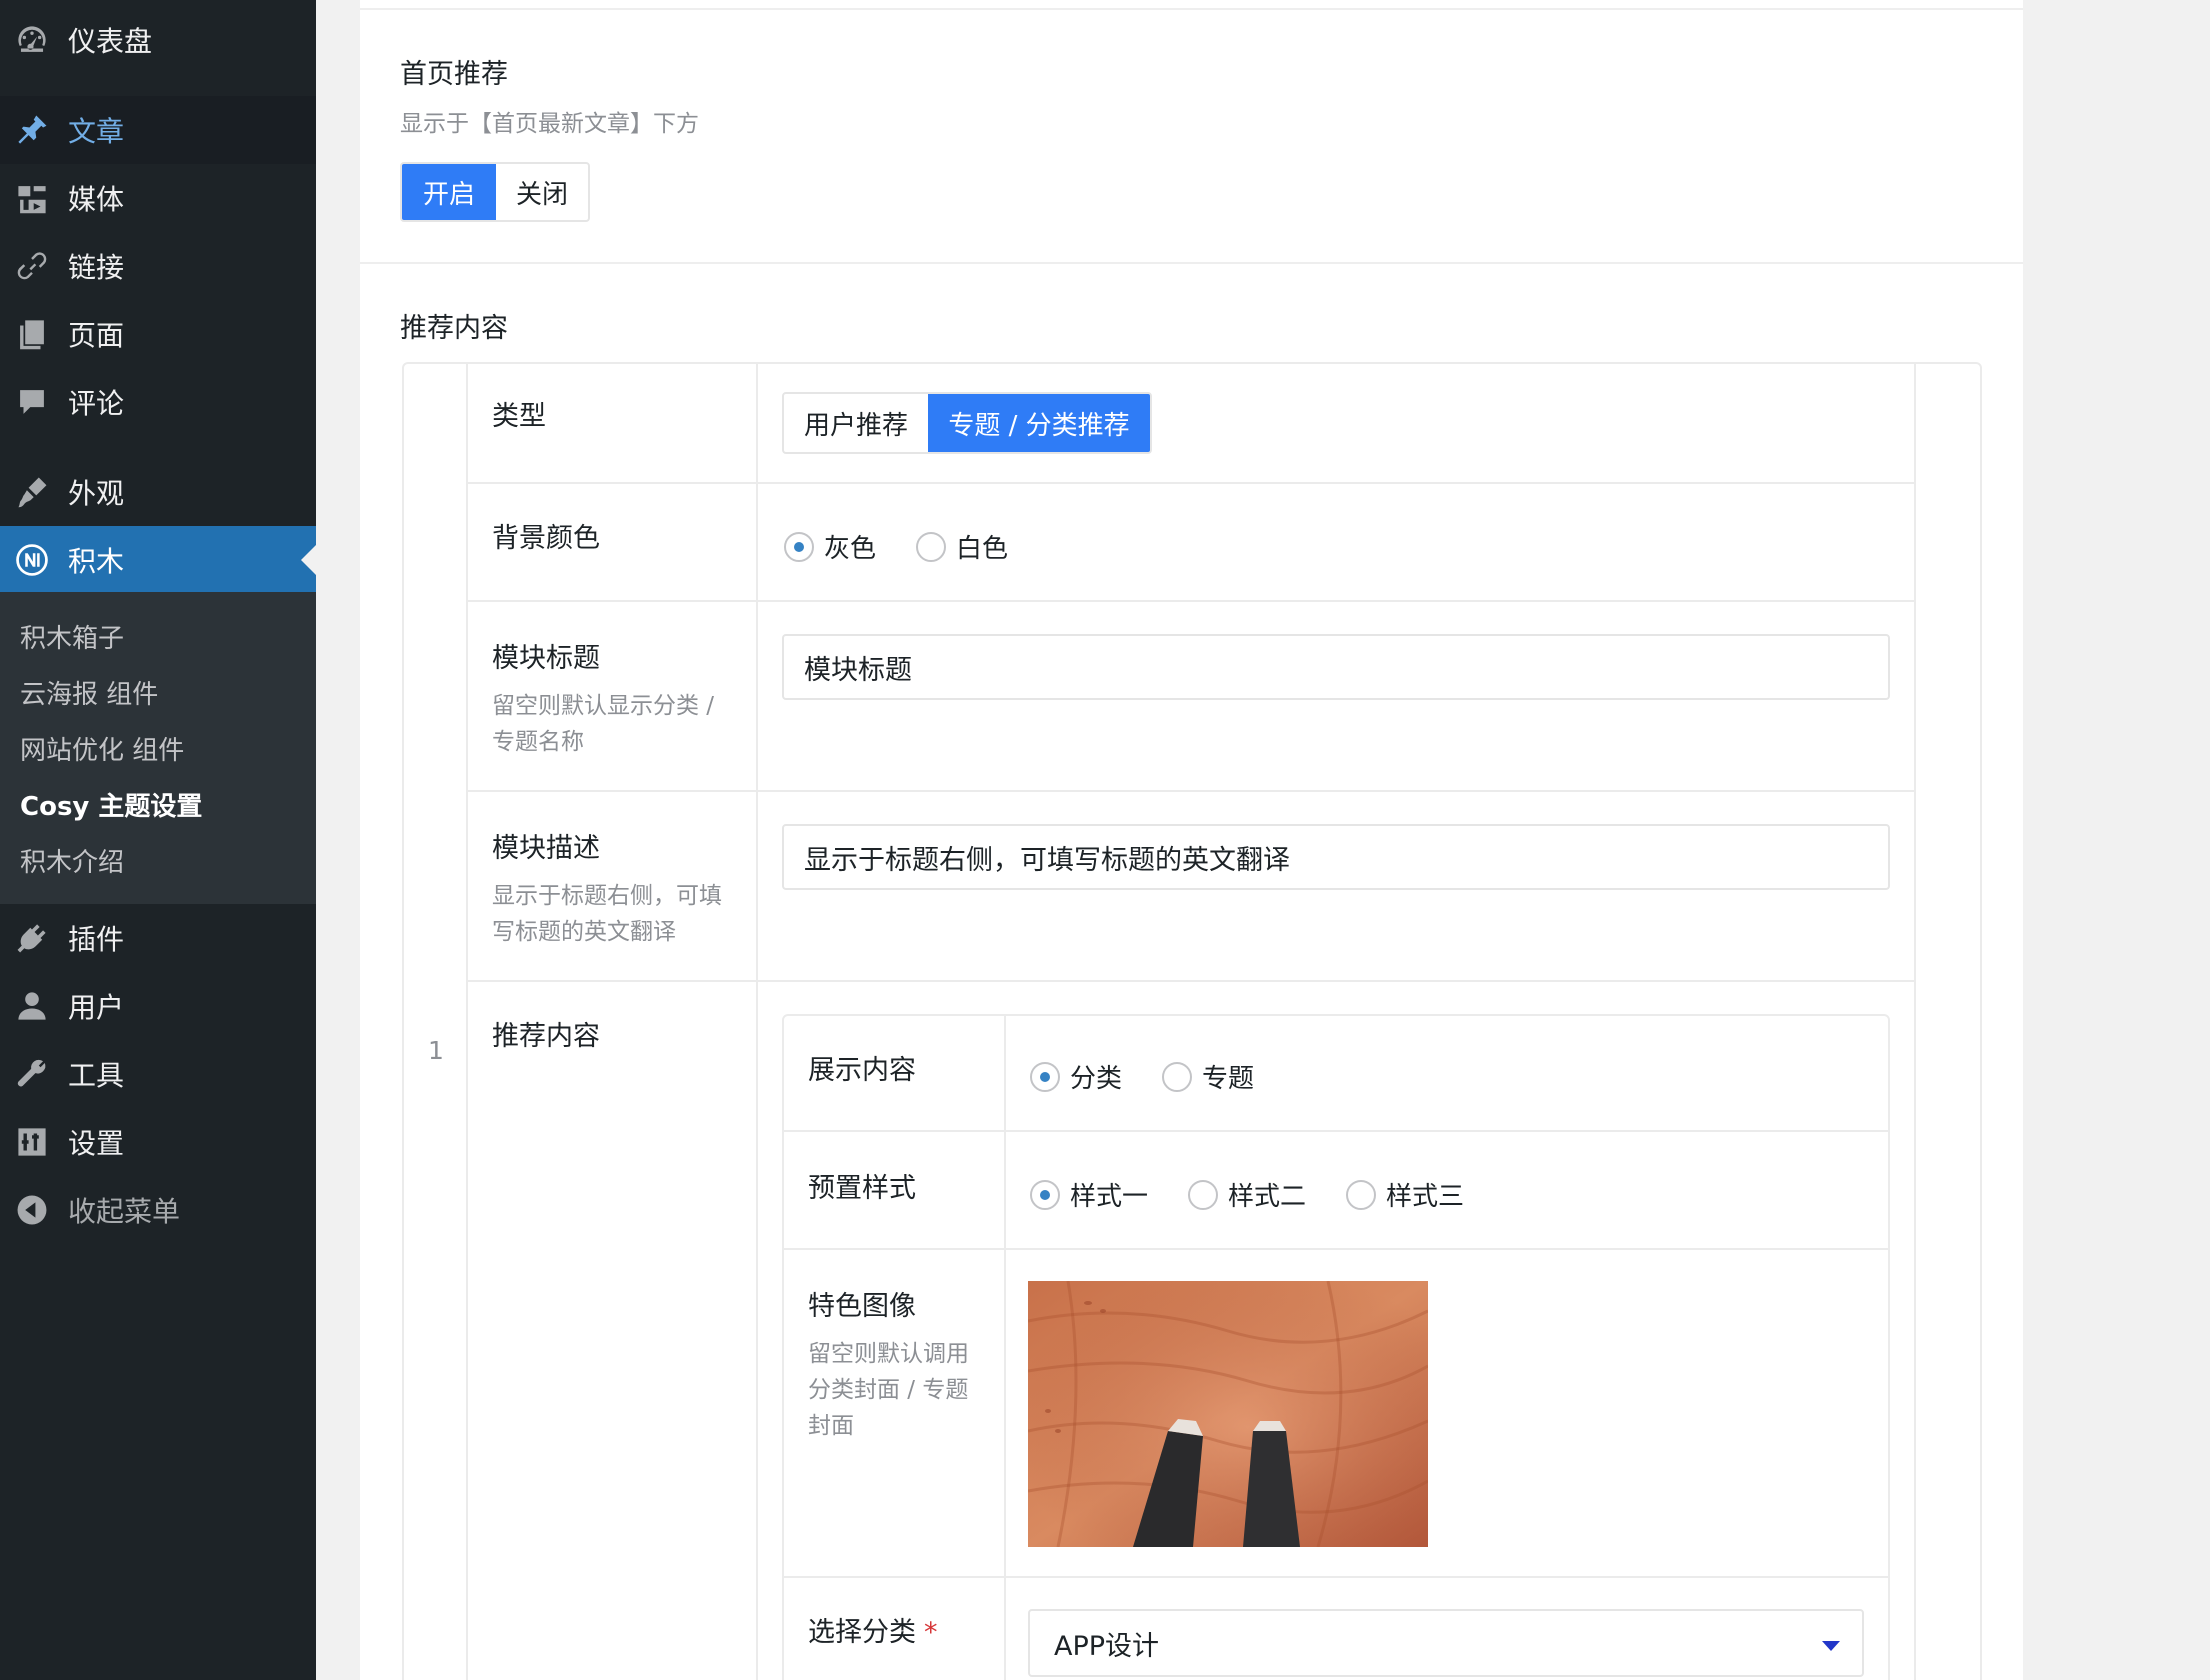 This screenshot has width=2210, height=1680. I want to click on module-desc-desc-1: 显示于标题右侧，可填, so click(607, 896).